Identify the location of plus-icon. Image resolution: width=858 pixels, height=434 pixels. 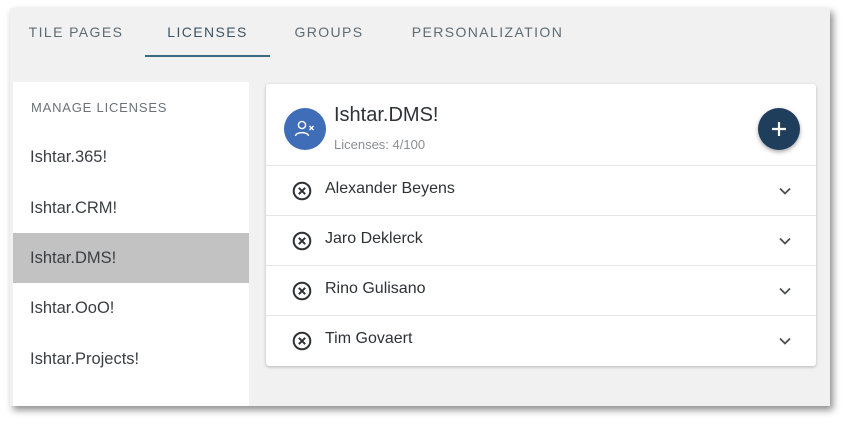
(779, 129).